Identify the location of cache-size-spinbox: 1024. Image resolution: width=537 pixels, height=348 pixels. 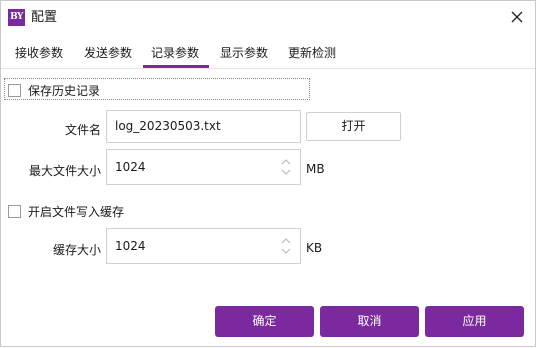
(203, 246).